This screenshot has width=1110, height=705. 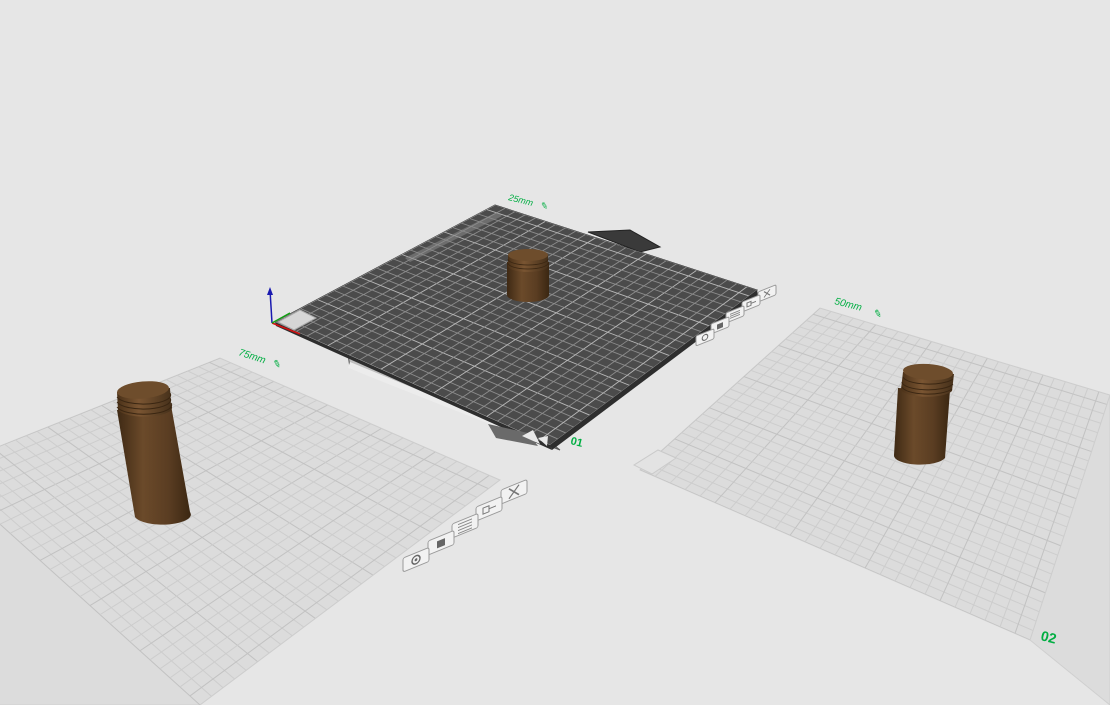 I want to click on model-right, so click(x=923, y=413).